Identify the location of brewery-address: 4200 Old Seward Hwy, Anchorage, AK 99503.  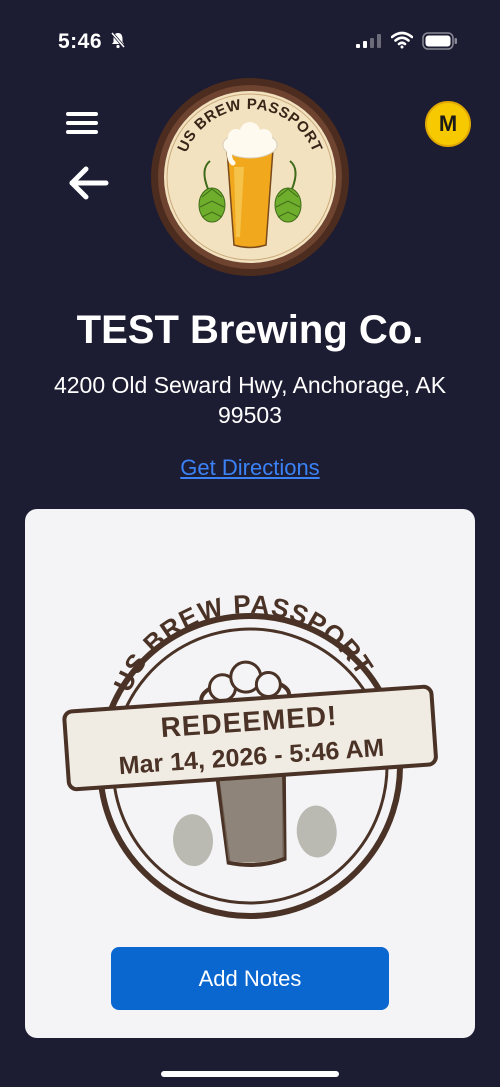
(250, 400).